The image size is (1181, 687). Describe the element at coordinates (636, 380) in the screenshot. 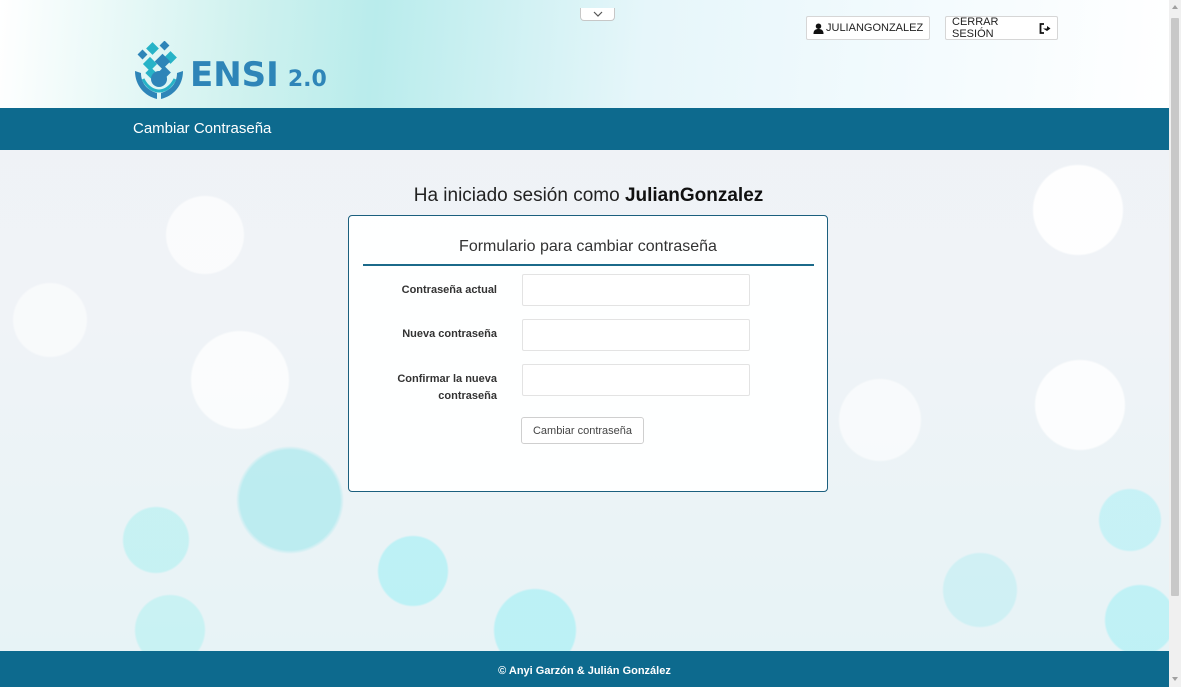

I see `confirm-password-input` at that location.